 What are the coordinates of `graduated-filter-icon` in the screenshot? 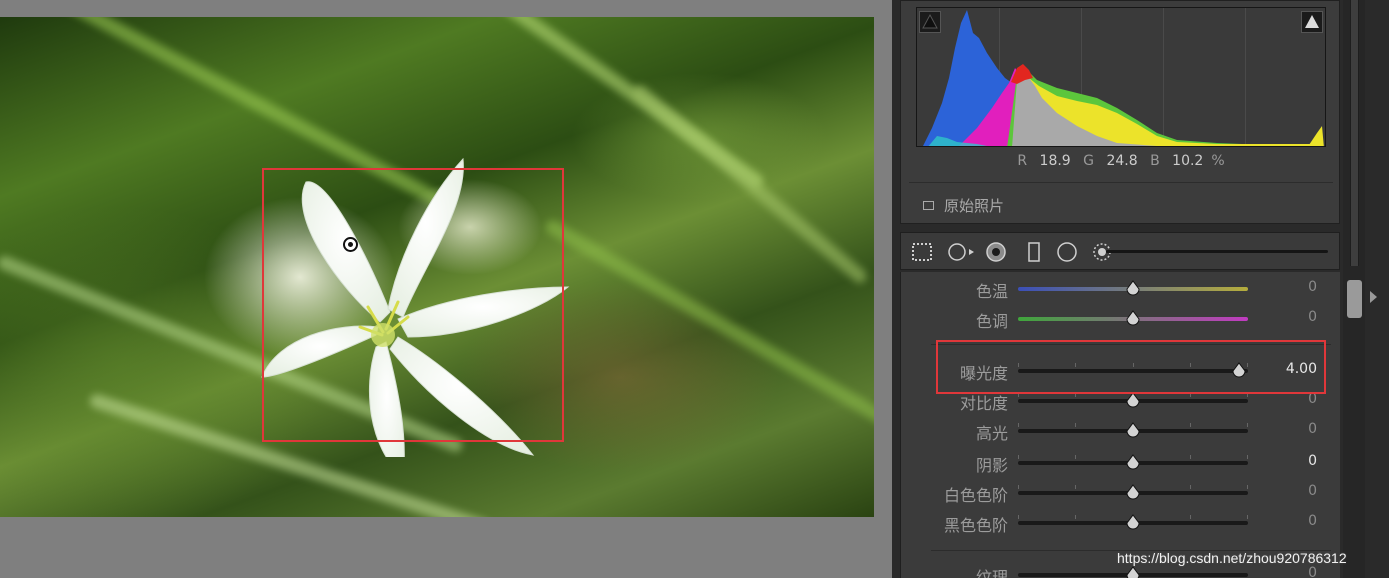 It's located at (1034, 252).